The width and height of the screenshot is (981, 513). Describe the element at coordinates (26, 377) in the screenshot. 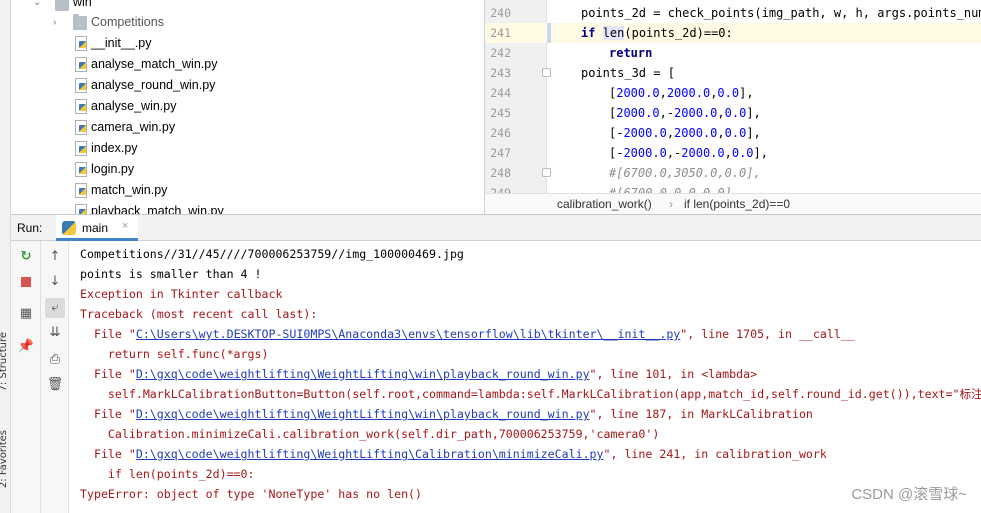

I see `run-toolbar-primary: ↻ ▦ 📌` at that location.